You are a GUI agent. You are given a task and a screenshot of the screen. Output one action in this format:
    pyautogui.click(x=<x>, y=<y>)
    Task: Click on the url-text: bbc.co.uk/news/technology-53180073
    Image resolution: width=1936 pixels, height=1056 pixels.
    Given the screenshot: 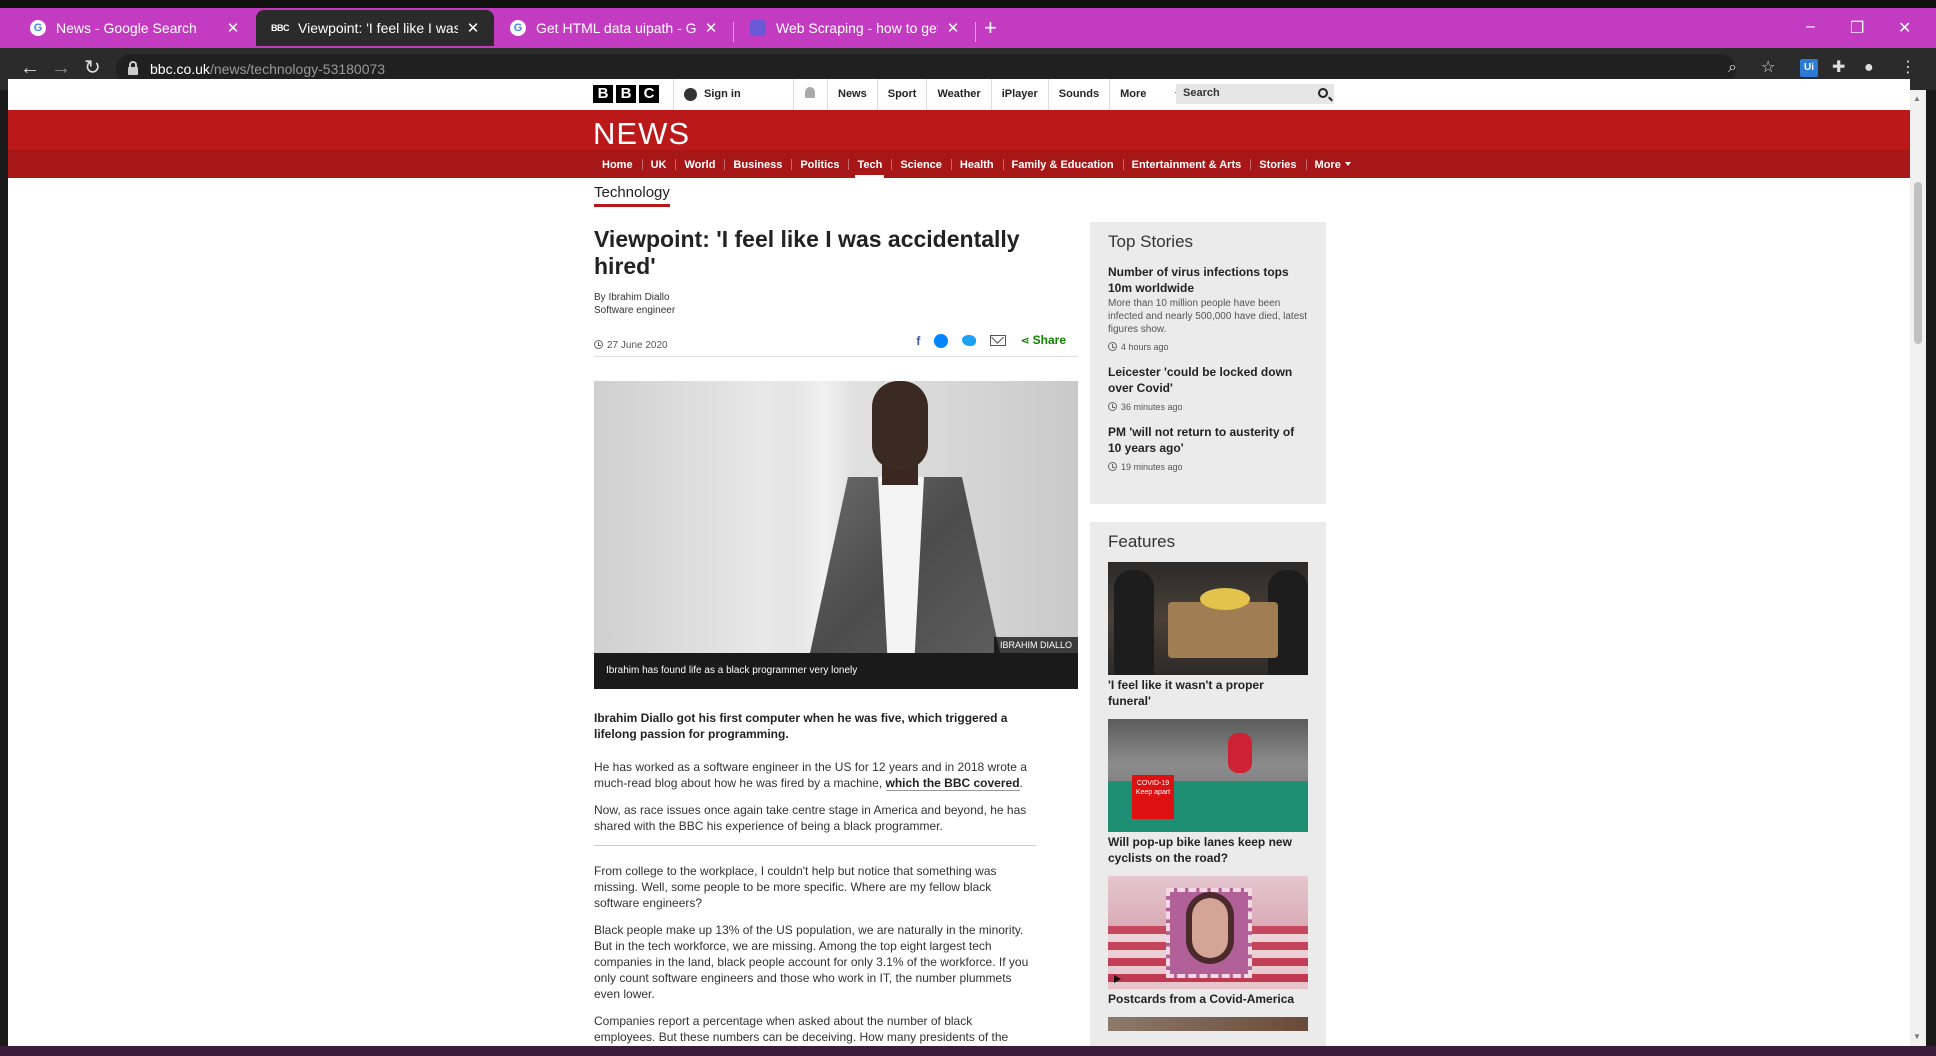 What is the action you would take?
    pyautogui.click(x=267, y=69)
    